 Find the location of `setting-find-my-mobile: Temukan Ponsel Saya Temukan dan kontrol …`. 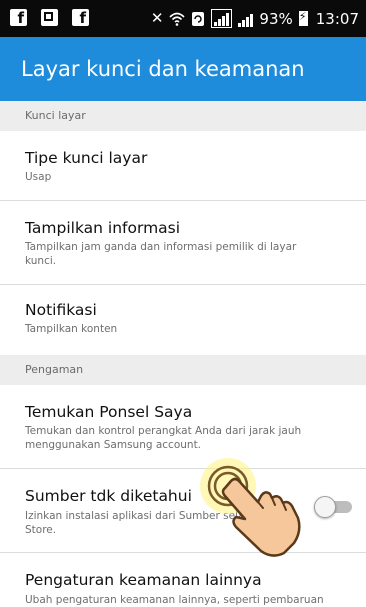

setting-find-my-mobile: Temukan Ponsel Saya Temukan dan kontrol … is located at coordinates (183, 427).